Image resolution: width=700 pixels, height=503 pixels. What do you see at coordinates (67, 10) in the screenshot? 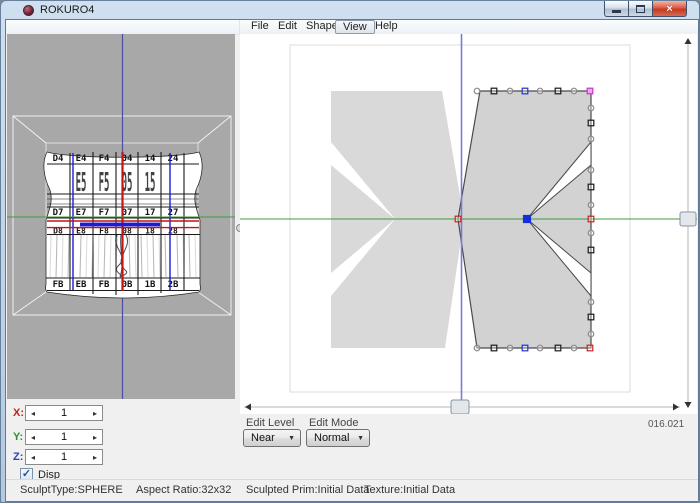
I see `window-title: ROKURO4` at bounding box center [67, 10].